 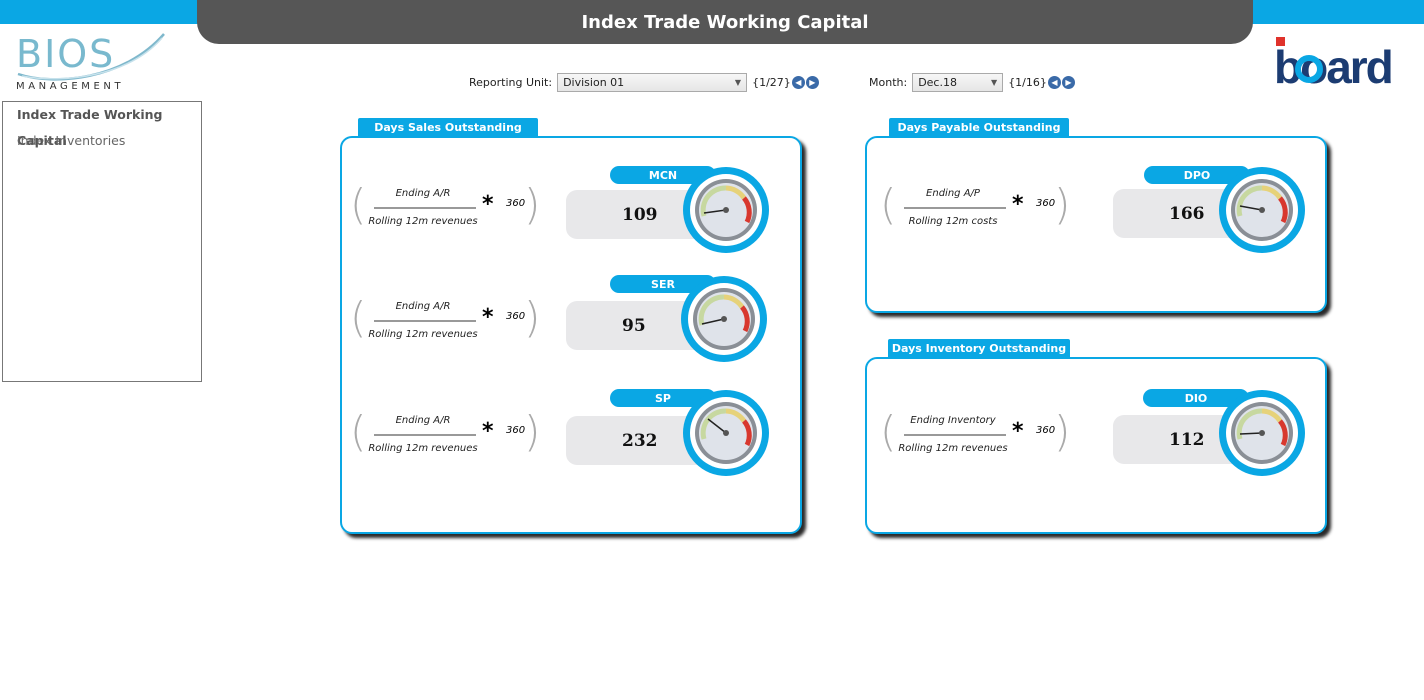 I want to click on header-accent-right, so click(x=1336, y=12).